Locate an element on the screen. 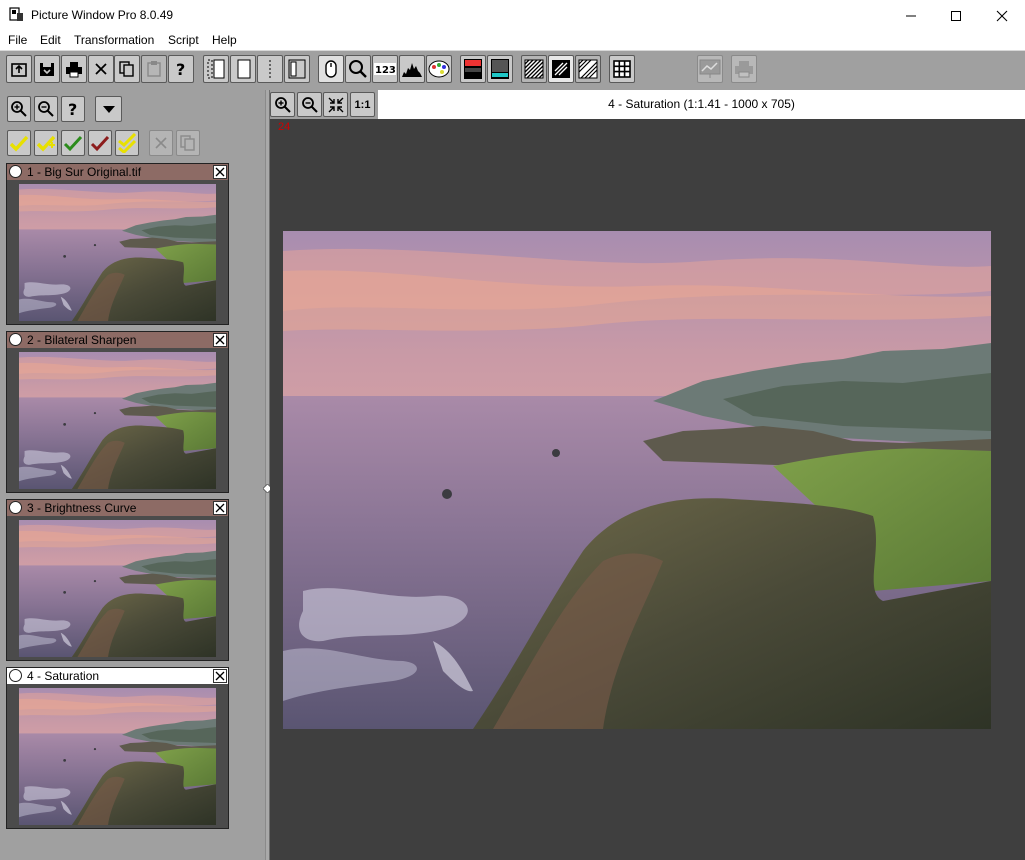 This screenshot has width=1025, height=860. panel-layout-1-icon is located at coordinates (216, 69).